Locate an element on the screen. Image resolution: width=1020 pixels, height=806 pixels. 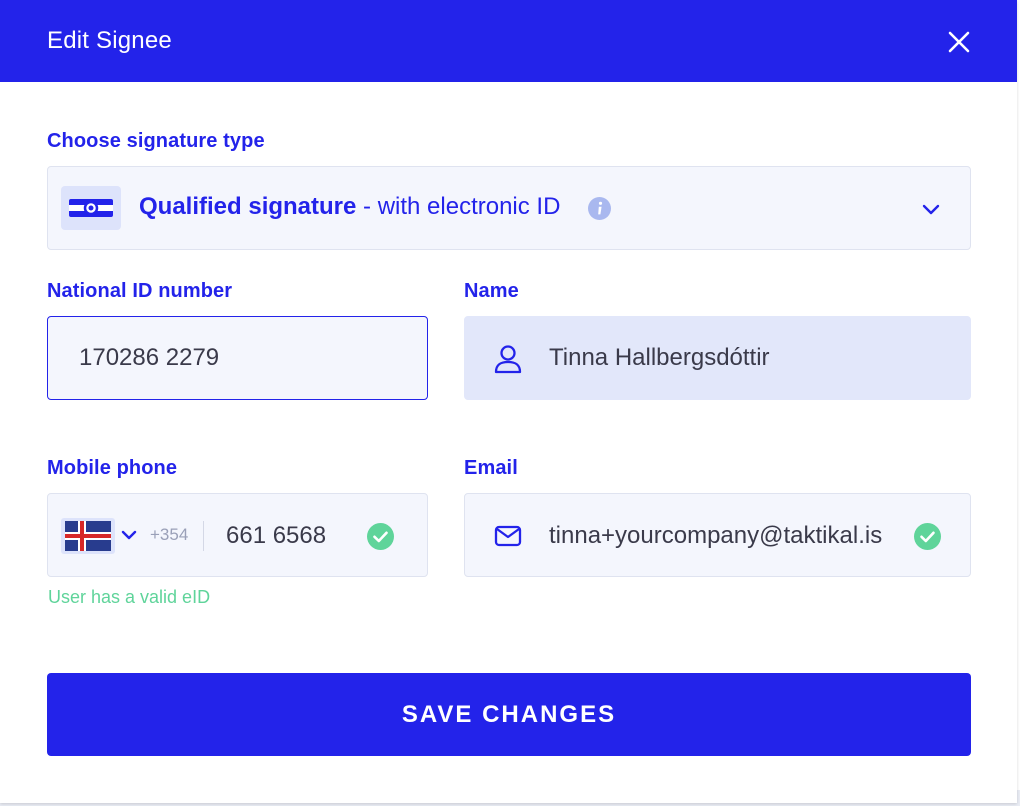
id-card-icon is located at coordinates (91, 208).